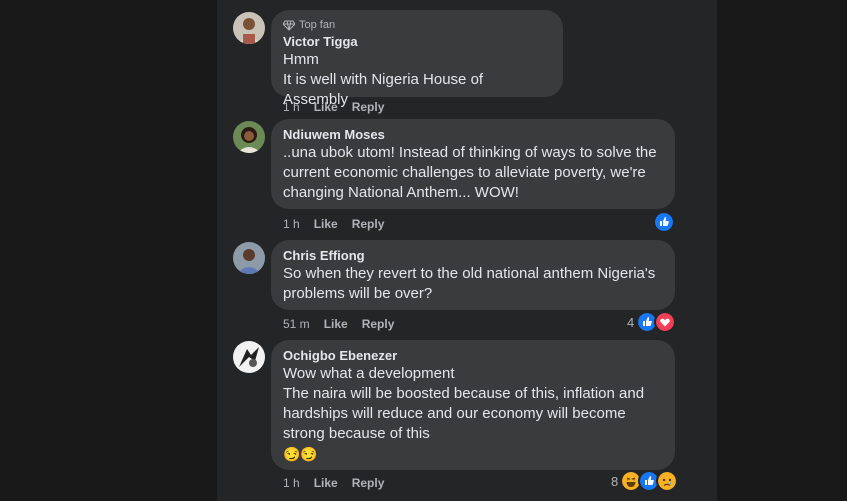 The image size is (847, 501). I want to click on reaction-count: 4, so click(631, 322).